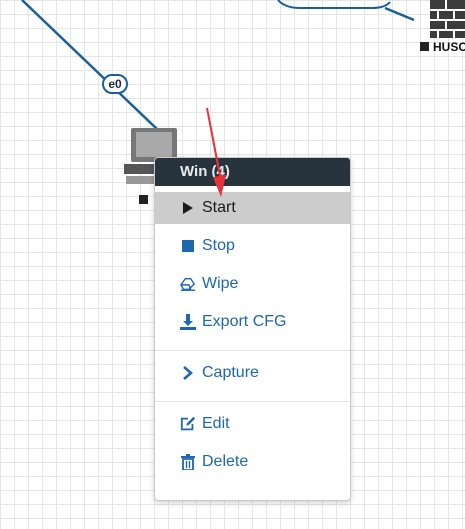  What do you see at coordinates (188, 208) in the screenshot?
I see `play-icon` at bounding box center [188, 208].